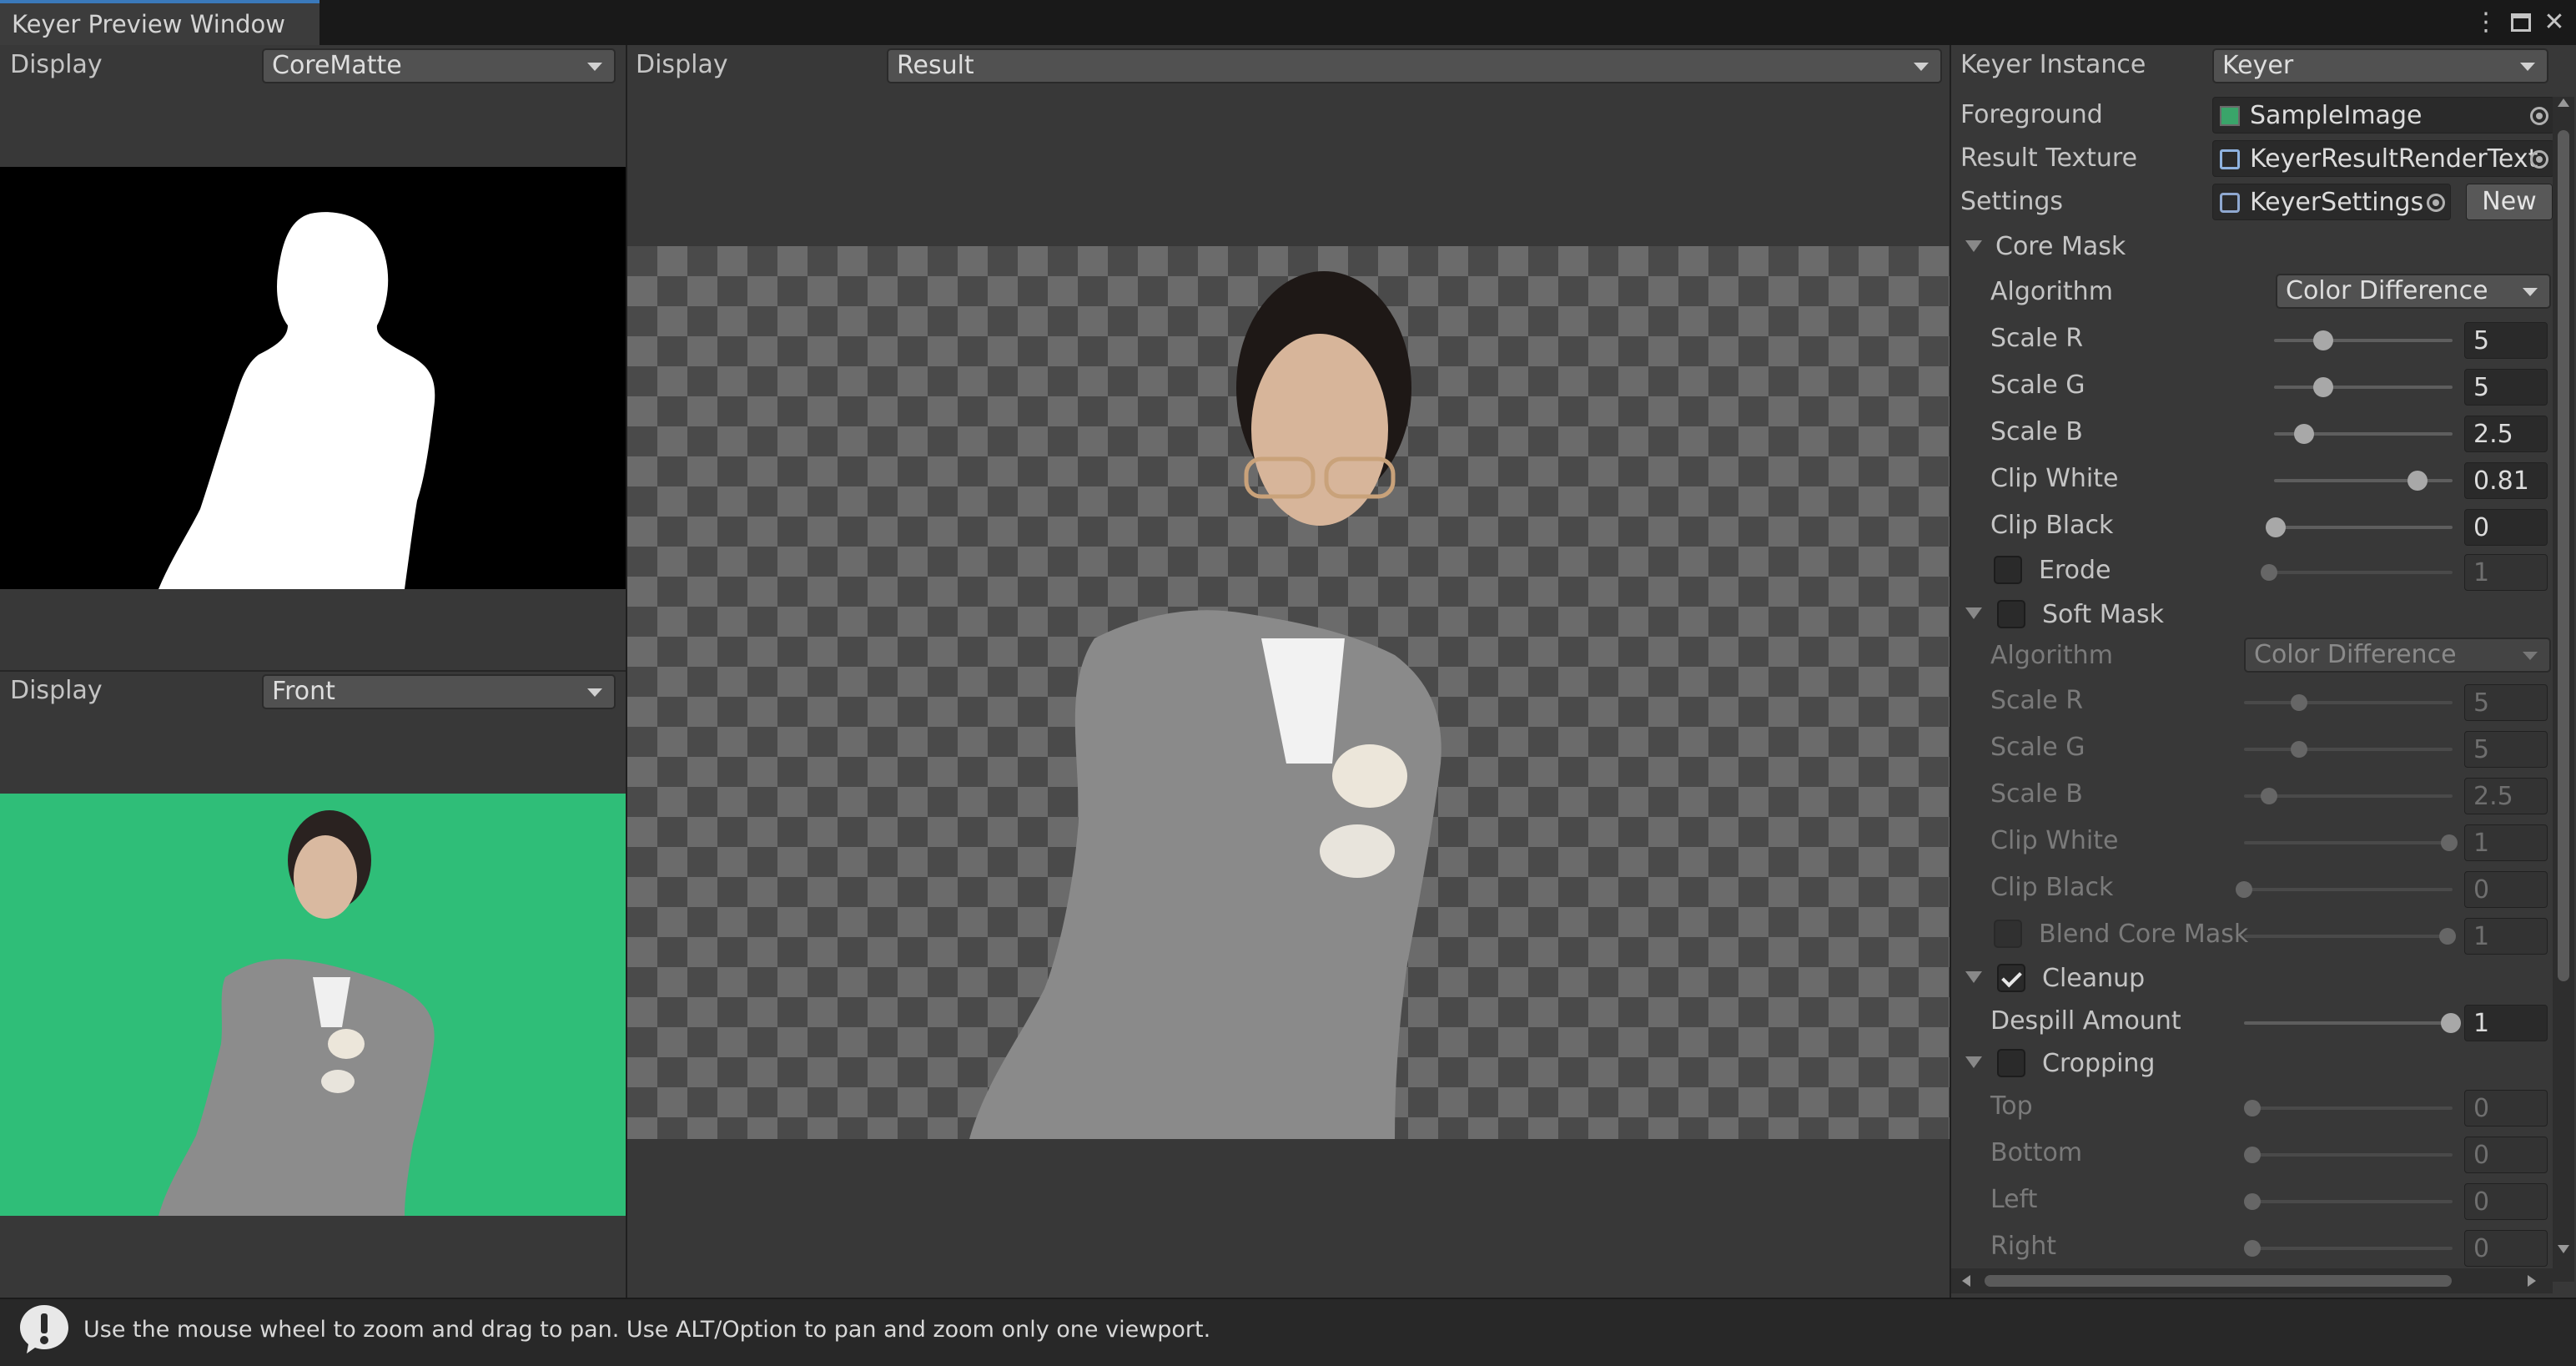  I want to click on tab-bar, so click(1288, 22).